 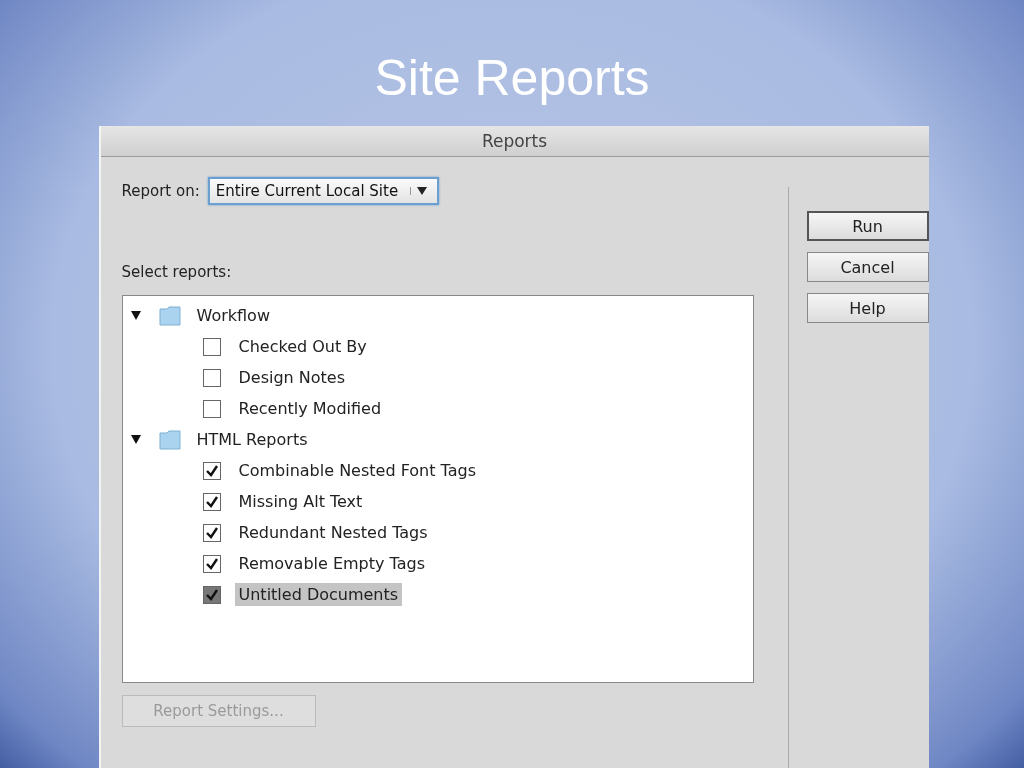 What do you see at coordinates (357, 470) in the screenshot?
I see `report-item: Combinable Nested Font Tags` at bounding box center [357, 470].